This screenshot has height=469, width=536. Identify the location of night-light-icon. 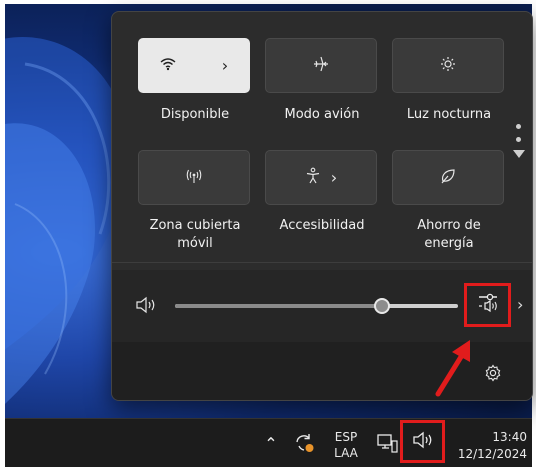
(448, 66).